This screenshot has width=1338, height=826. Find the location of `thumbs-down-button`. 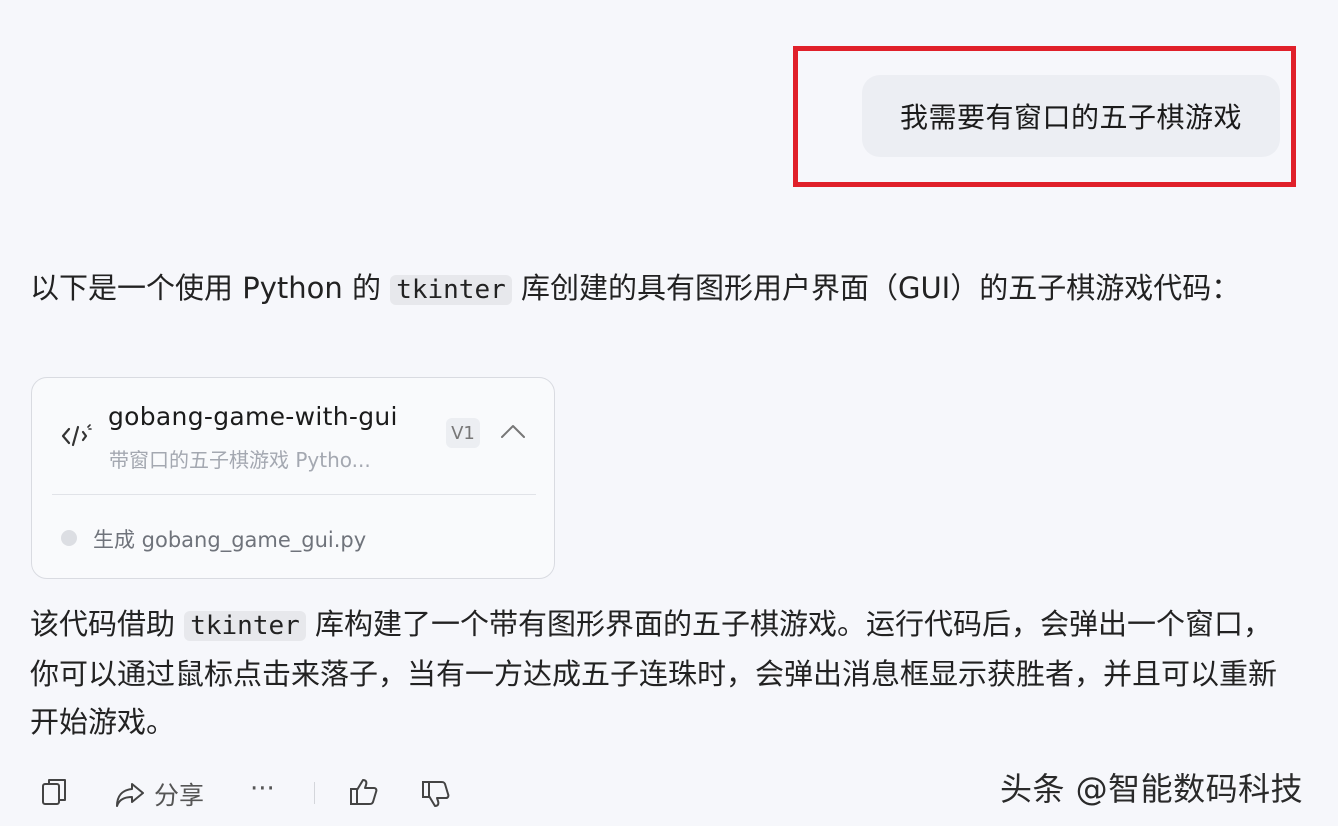

thumbs-down-button is located at coordinates (436, 794).